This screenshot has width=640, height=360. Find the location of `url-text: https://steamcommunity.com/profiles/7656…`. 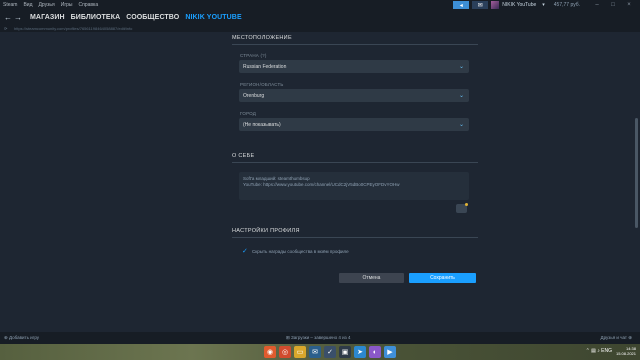

url-text: https://steamcommunity.com/profiles/7656… is located at coordinates (73, 28).